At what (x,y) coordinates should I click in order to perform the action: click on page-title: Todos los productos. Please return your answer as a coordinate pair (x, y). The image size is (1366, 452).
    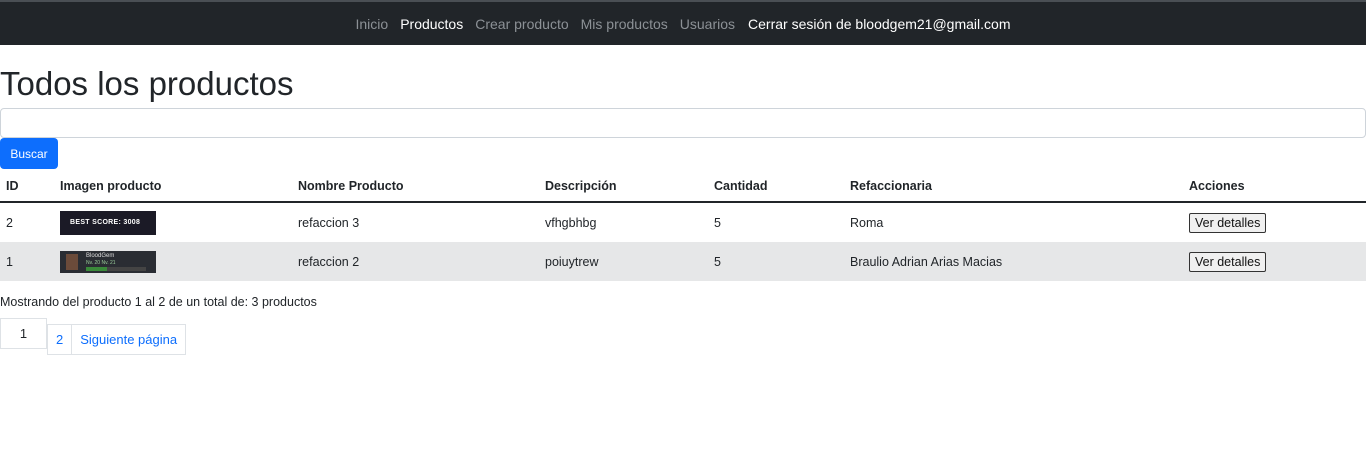
    Looking at the image, I should click on (147, 83).